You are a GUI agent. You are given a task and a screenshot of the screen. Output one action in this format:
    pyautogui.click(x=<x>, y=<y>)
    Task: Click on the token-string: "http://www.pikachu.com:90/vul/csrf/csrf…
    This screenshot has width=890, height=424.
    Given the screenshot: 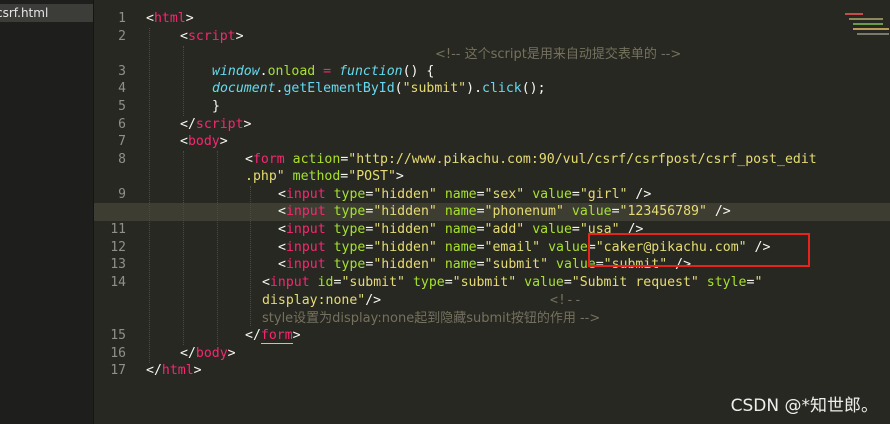 What is the action you would take?
    pyautogui.click(x=582, y=159)
    